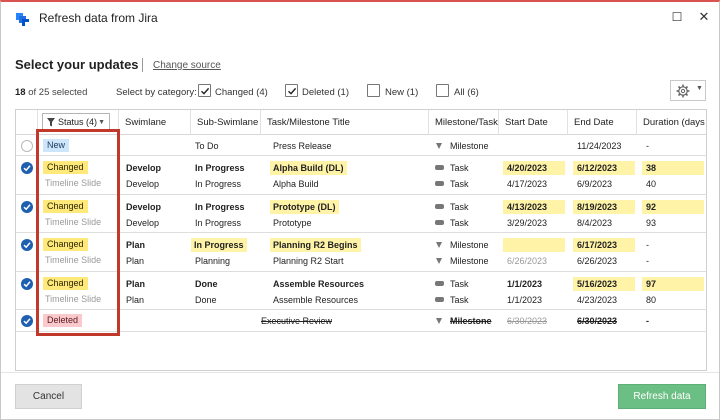 This screenshot has width=720, height=420. What do you see at coordinates (360, 19) in the screenshot?
I see `title-bar: Refresh data from Jira ☐ ✕` at bounding box center [360, 19].